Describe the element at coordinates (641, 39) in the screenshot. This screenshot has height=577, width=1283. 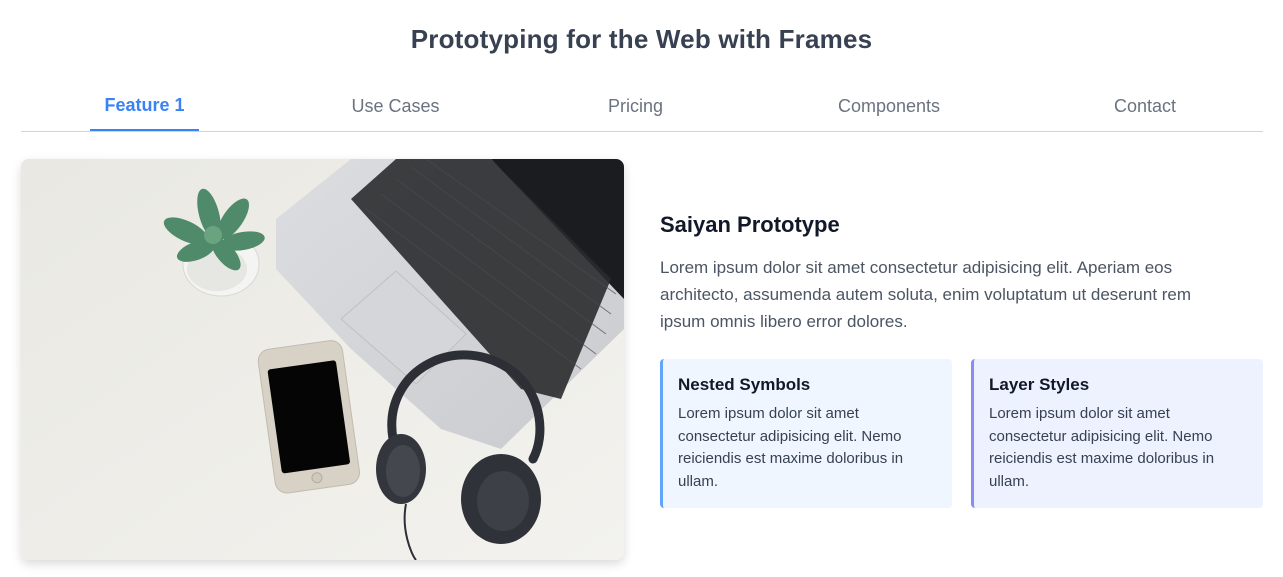
I see `page-title: Prototyping for the Web with Frames` at that location.